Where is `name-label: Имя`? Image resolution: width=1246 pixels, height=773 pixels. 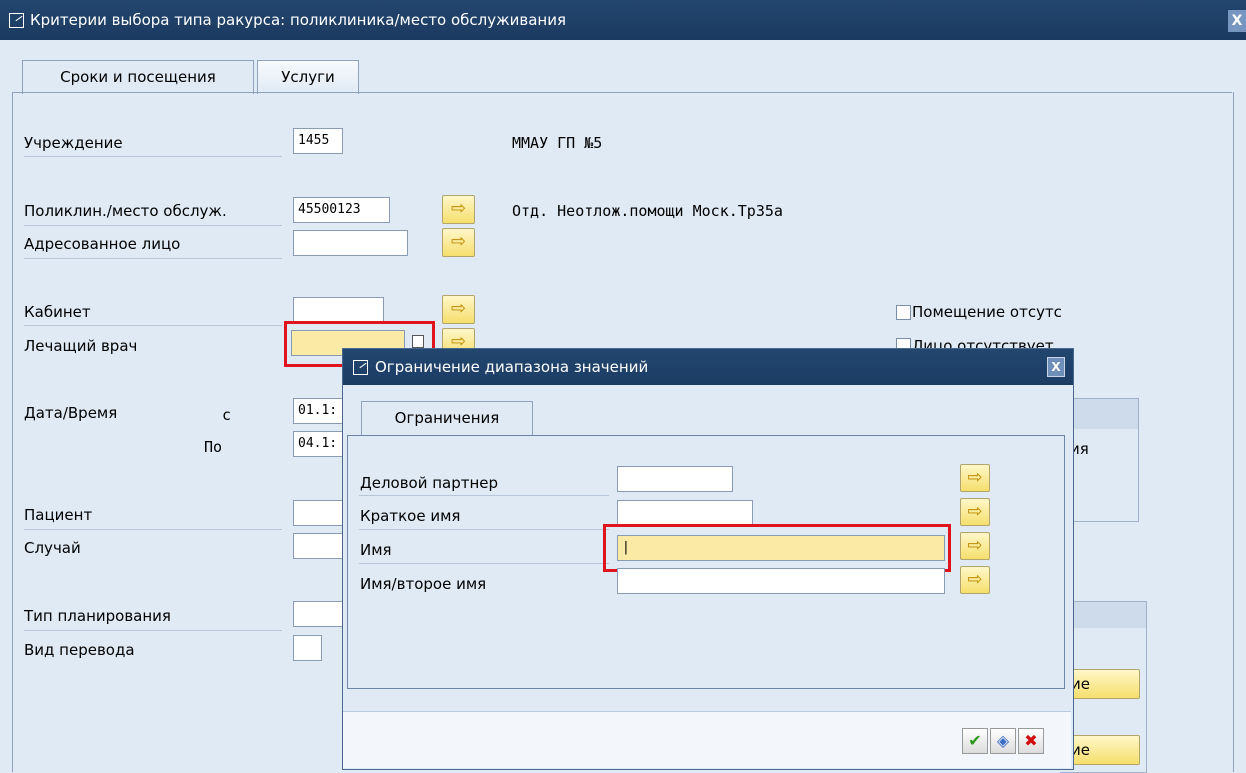 name-label: Имя is located at coordinates (376, 550).